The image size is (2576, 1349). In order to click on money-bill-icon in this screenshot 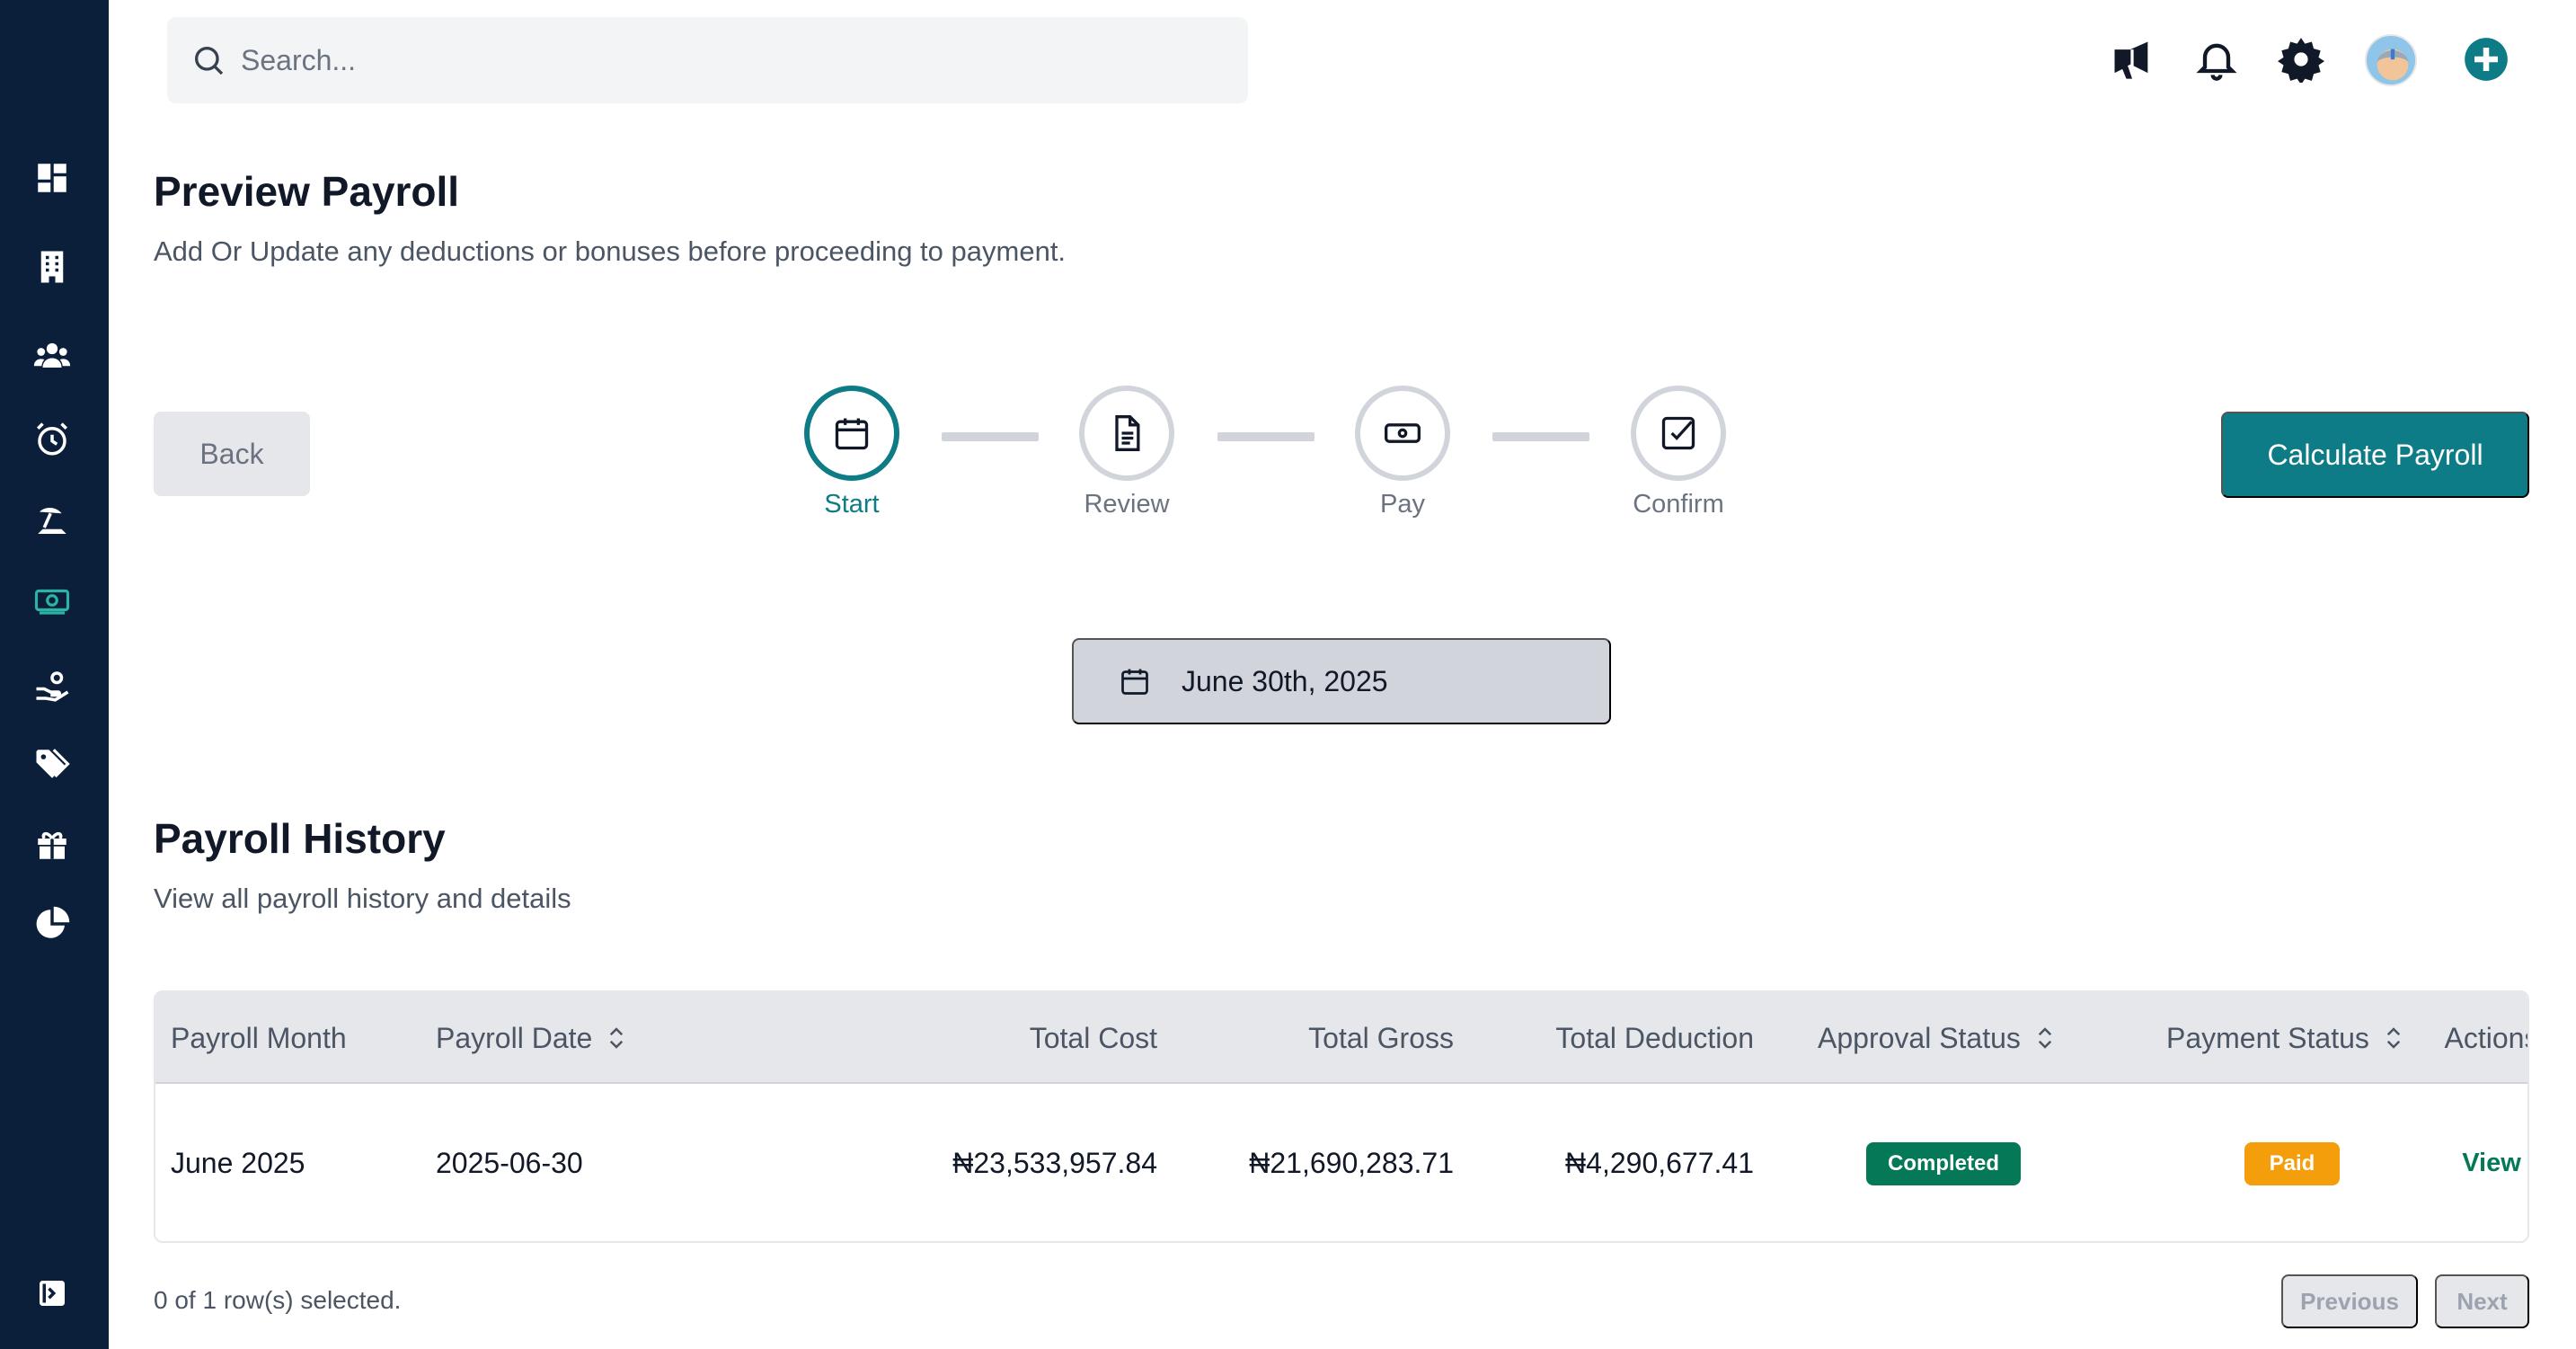, I will do `click(52, 601)`.